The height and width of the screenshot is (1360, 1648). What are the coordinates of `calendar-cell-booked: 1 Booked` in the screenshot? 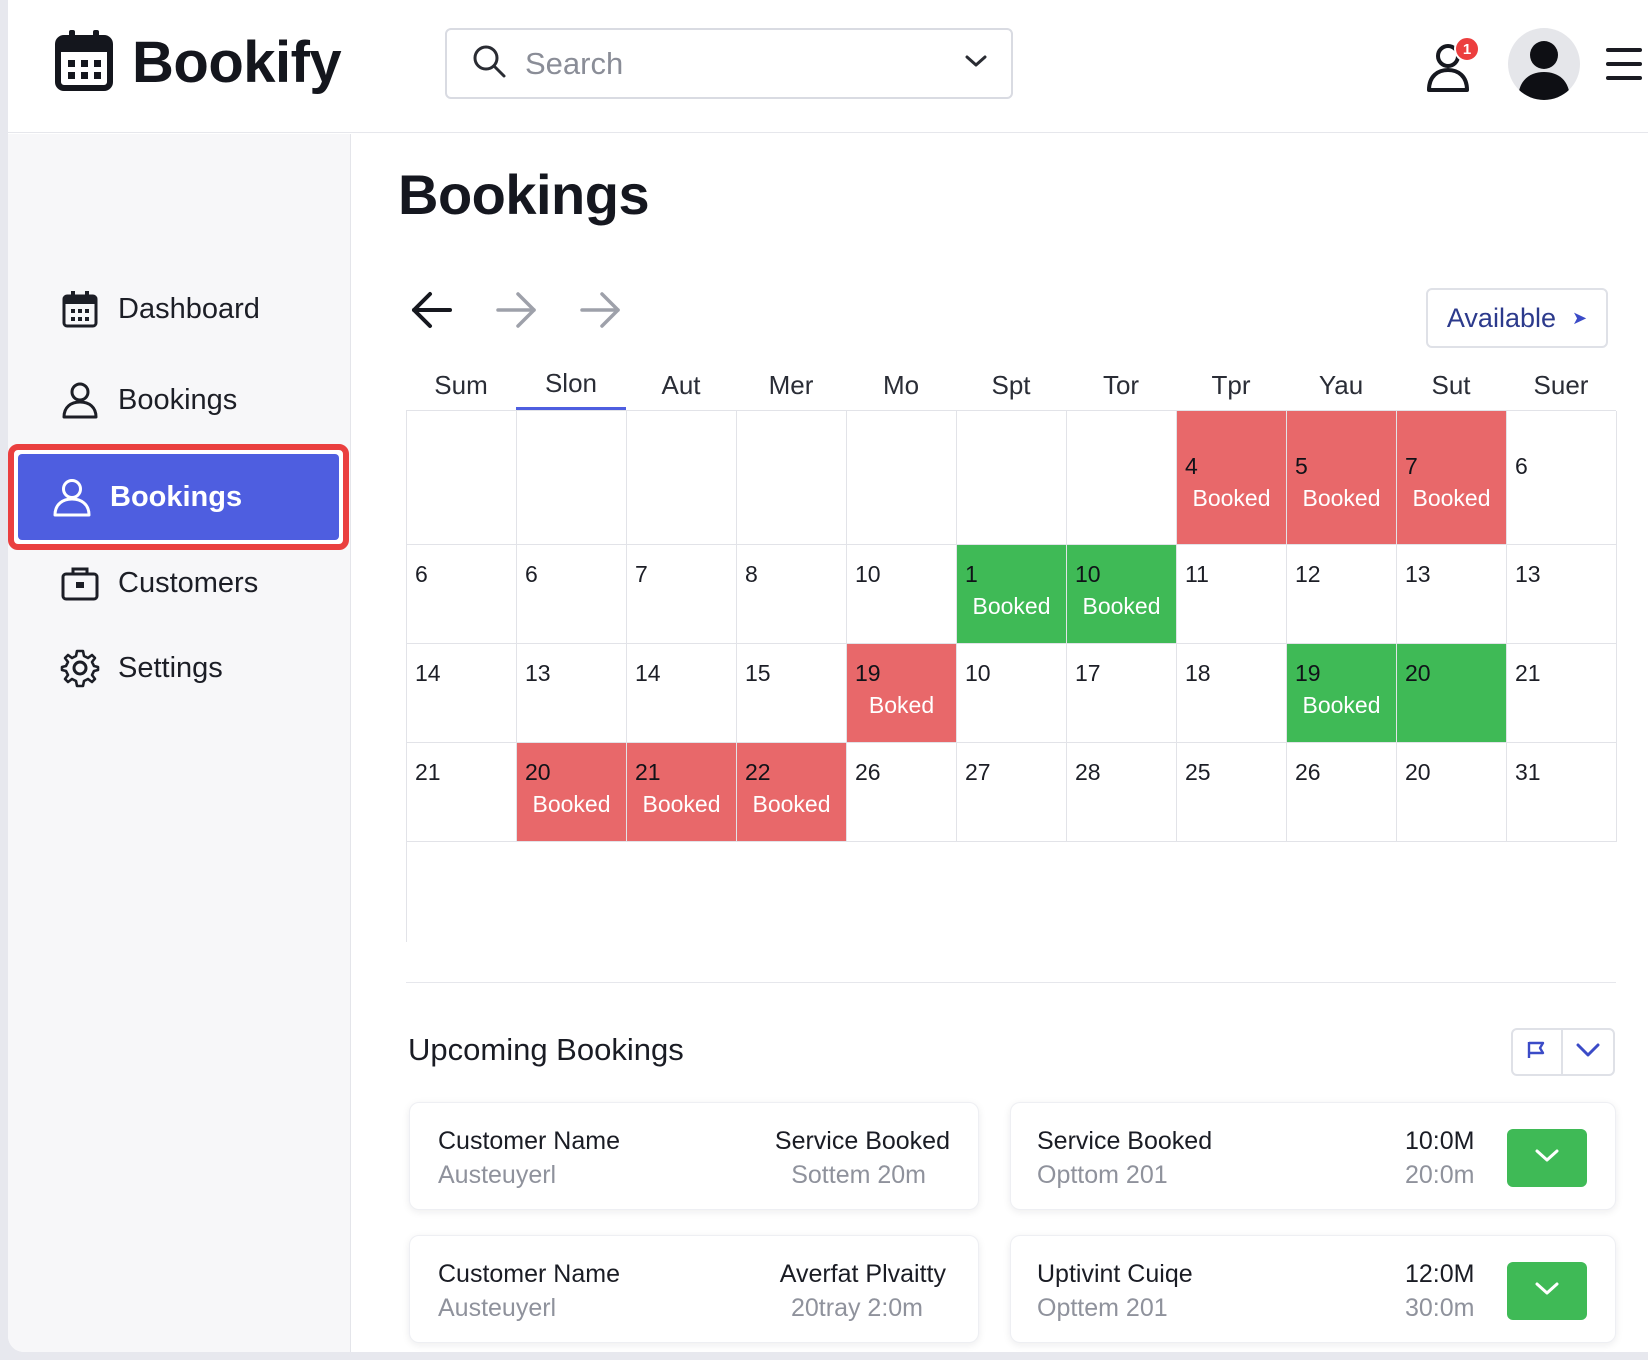 It's located at (1012, 594).